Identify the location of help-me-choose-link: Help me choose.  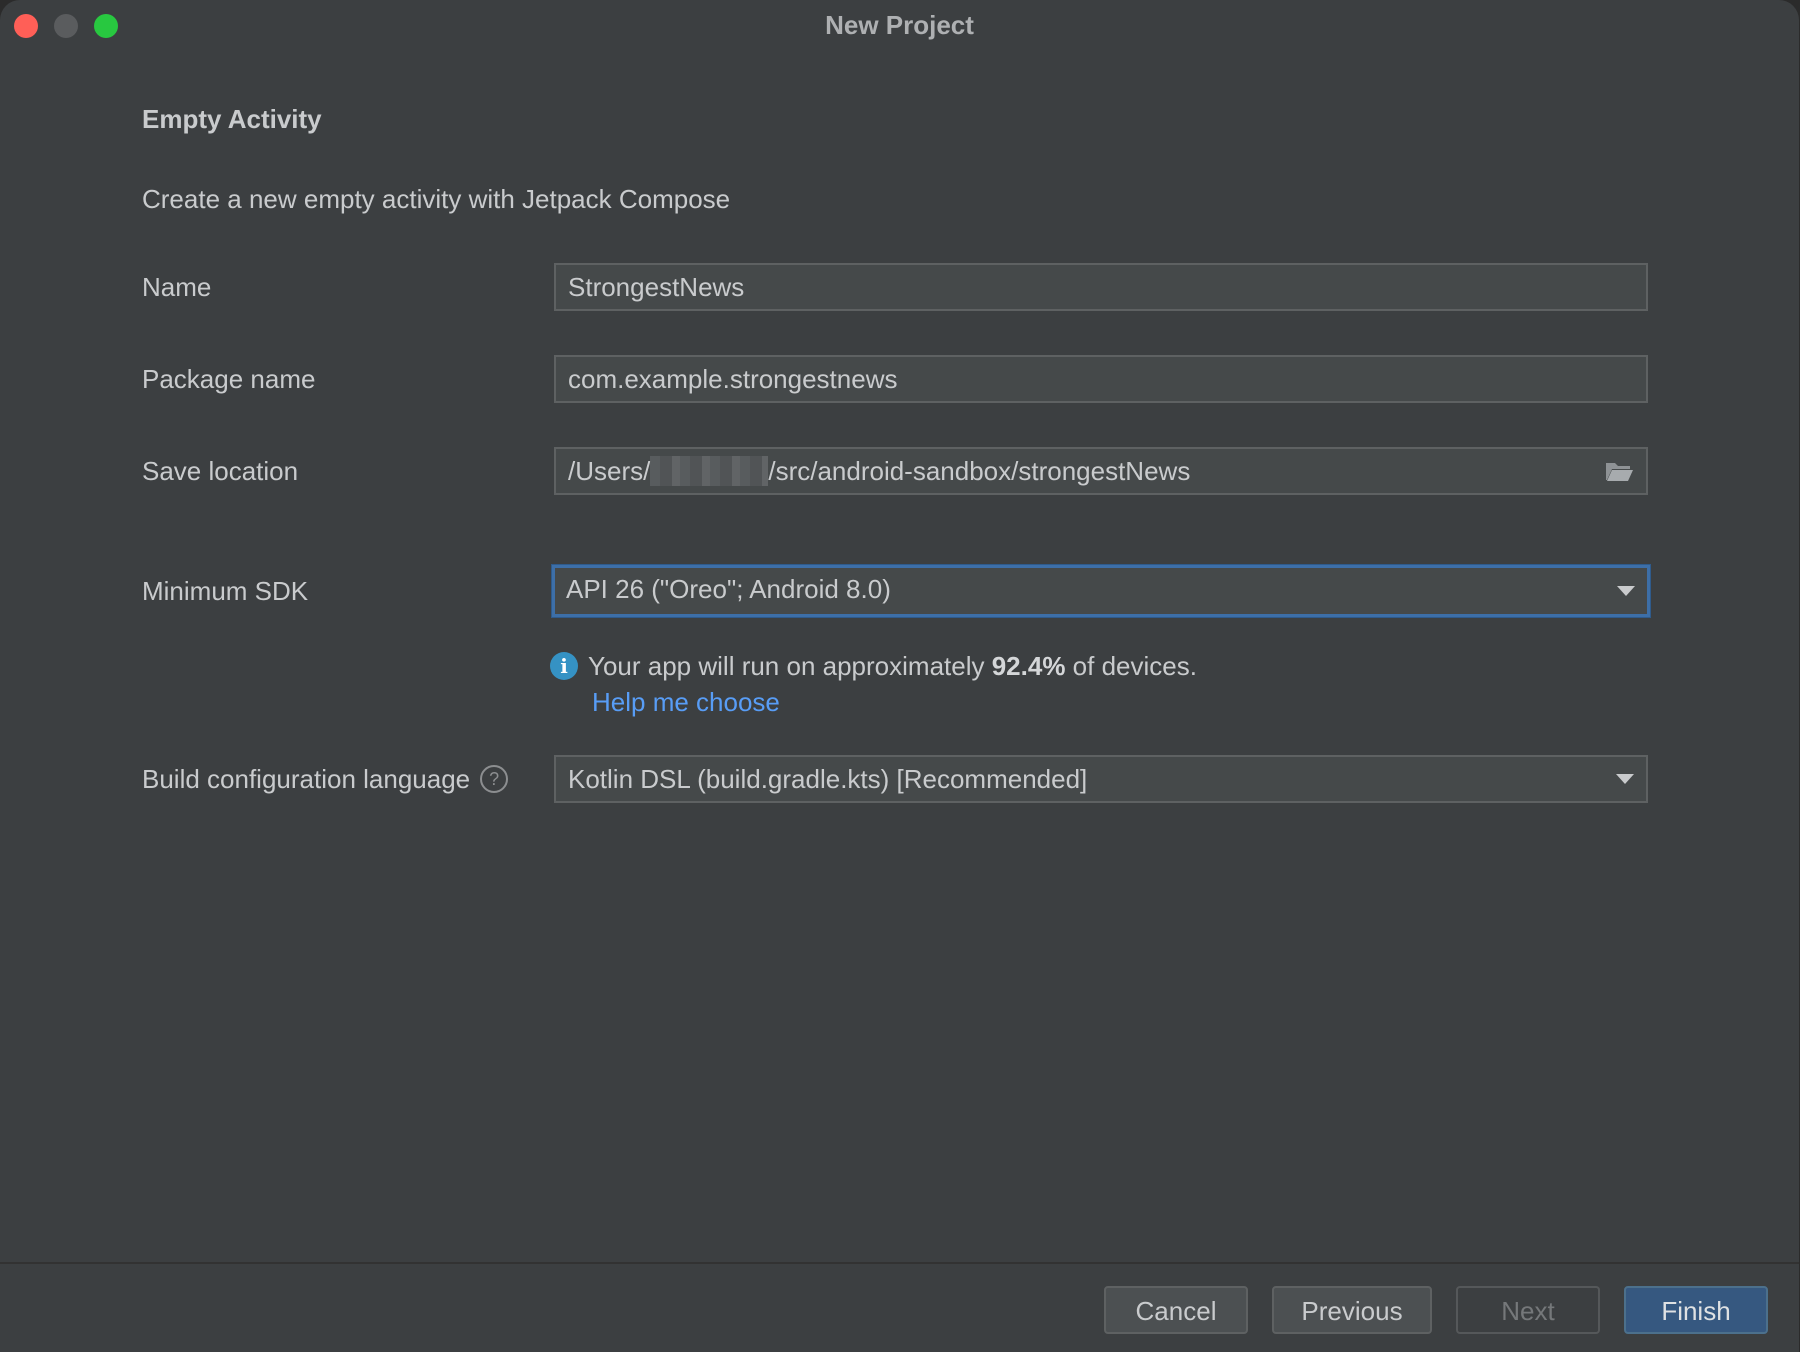
(686, 702).